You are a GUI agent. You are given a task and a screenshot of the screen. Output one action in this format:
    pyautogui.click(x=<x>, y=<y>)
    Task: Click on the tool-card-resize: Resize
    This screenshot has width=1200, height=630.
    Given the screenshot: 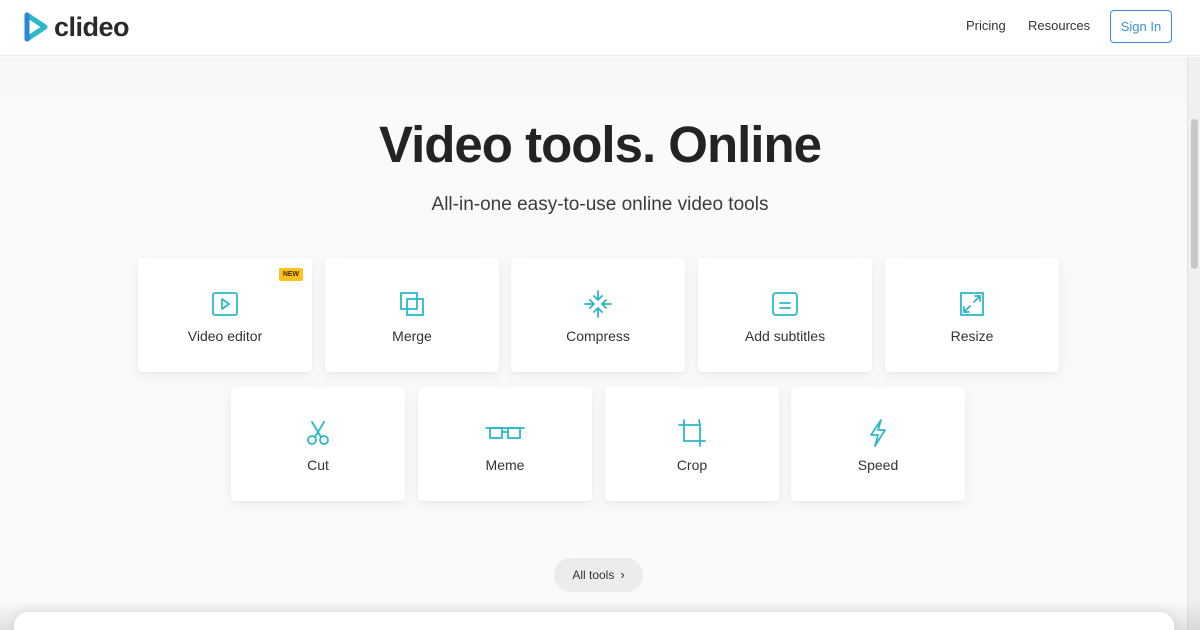 What is the action you would take?
    pyautogui.click(x=972, y=315)
    